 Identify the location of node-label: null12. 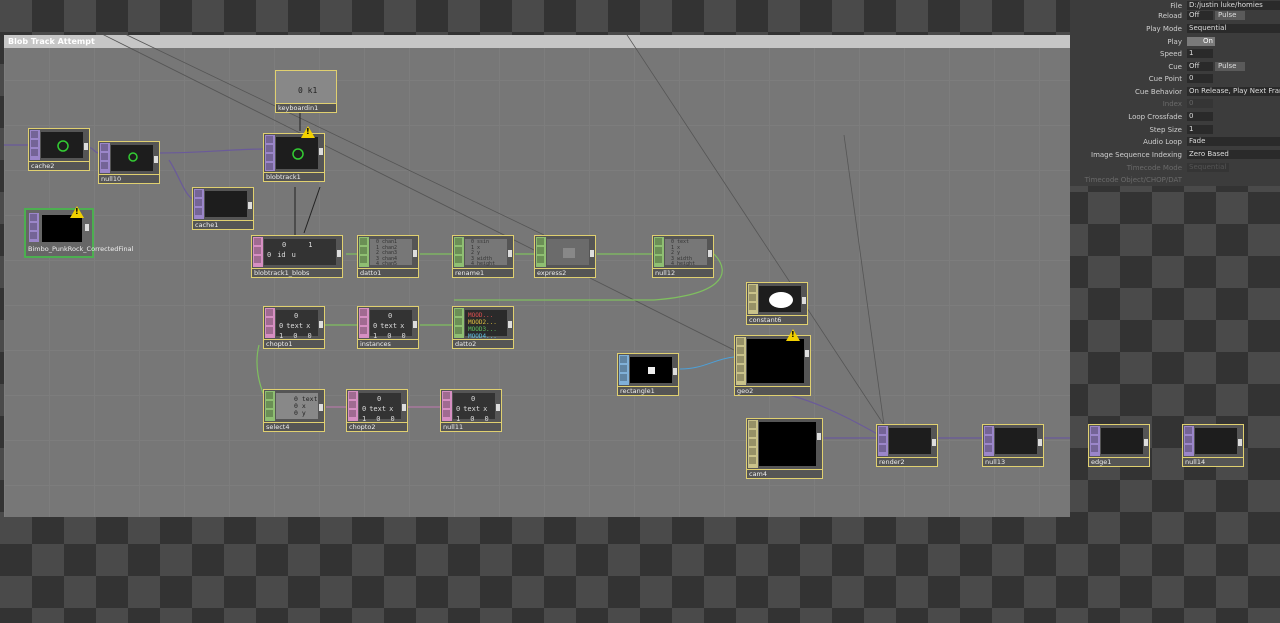
(683, 273).